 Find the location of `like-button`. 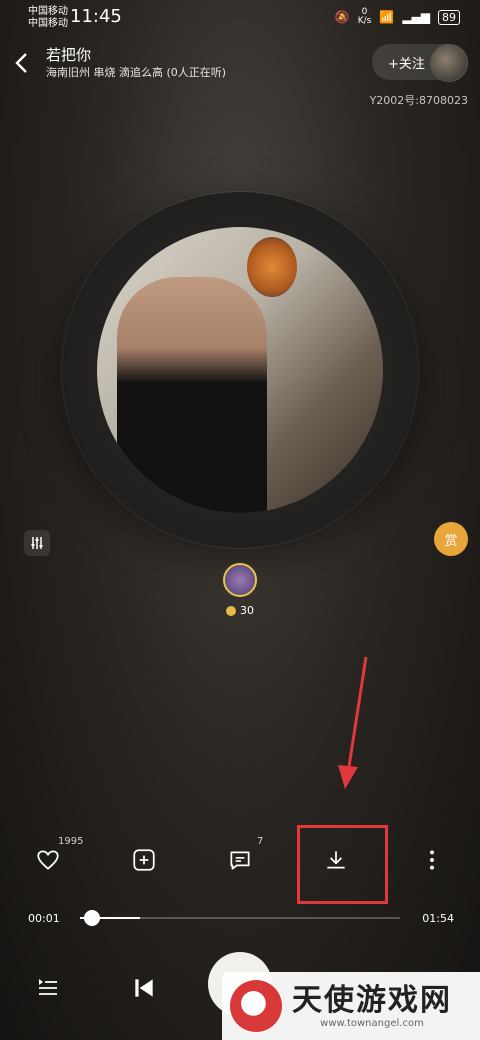

like-button is located at coordinates (48, 860).